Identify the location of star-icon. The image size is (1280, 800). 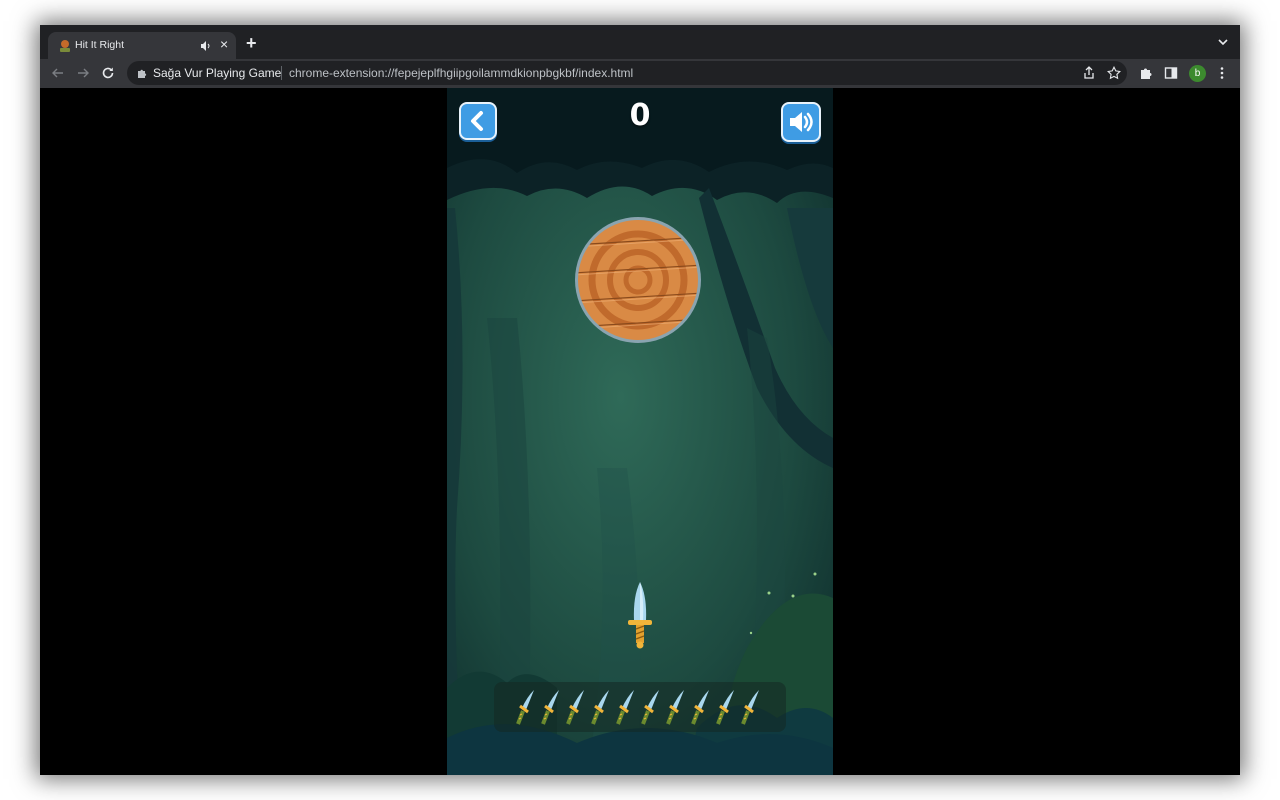
(1114, 73).